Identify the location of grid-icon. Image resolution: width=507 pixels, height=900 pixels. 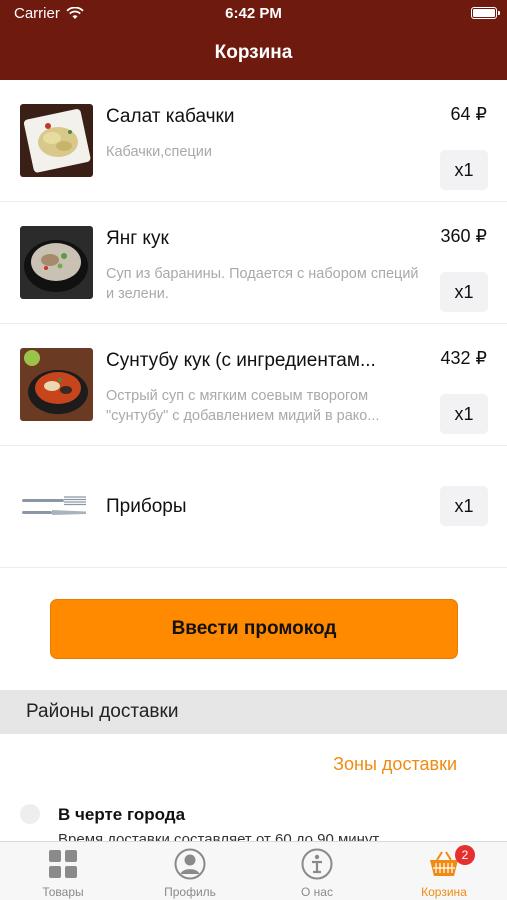
(63, 864).